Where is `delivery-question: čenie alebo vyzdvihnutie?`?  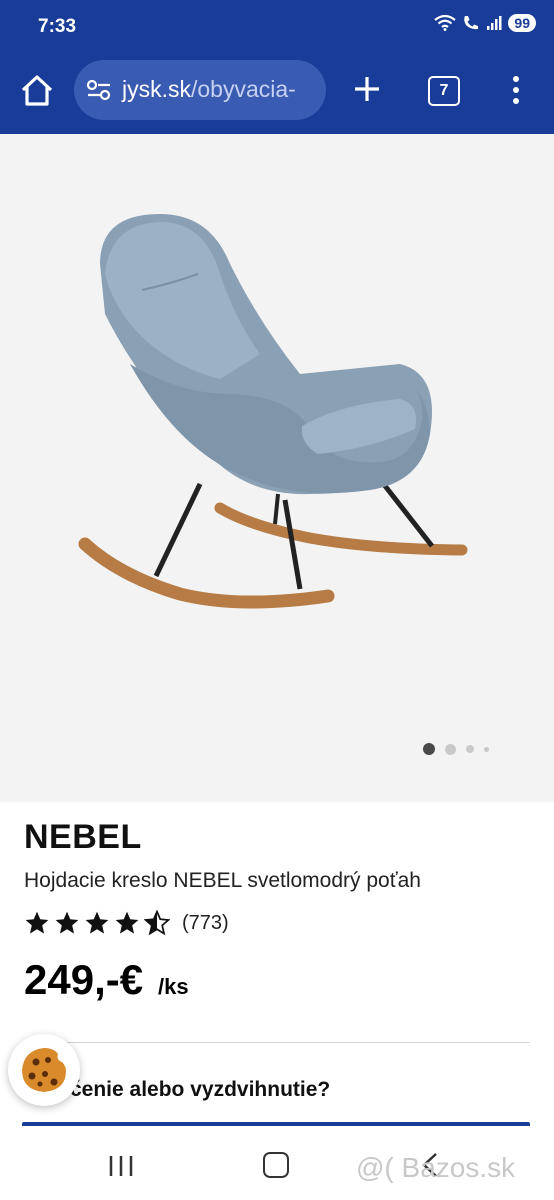 delivery-question: čenie alebo vyzdvihnutie? is located at coordinates (200, 1090).